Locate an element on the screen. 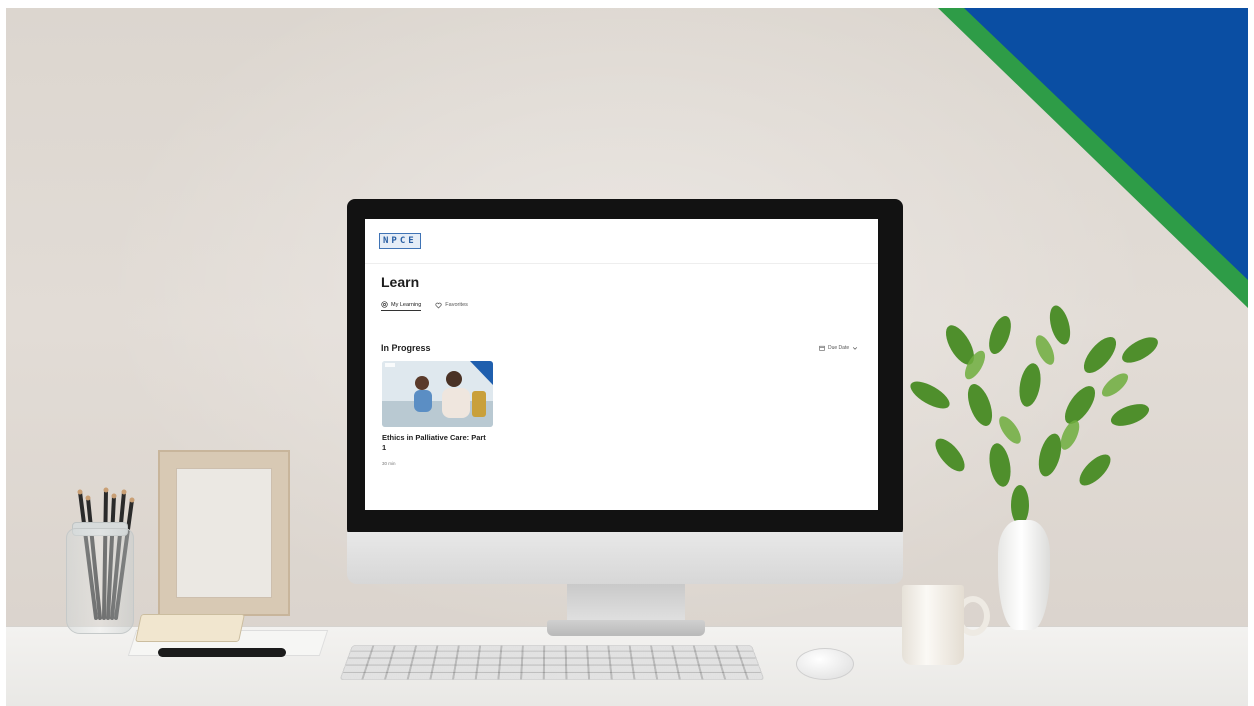 This screenshot has width=1254, height=706. brand-corner-graphic is located at coordinates (1093, 158).